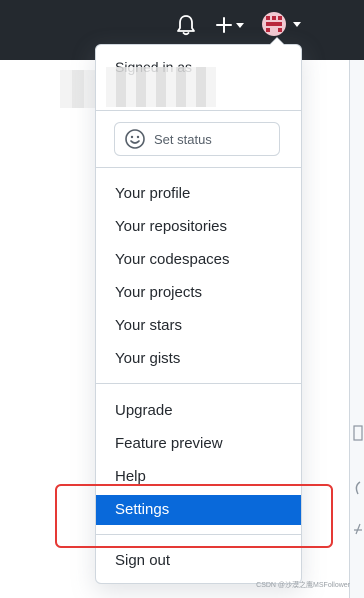  What do you see at coordinates (358, 480) in the screenshot?
I see `background-side-icons` at bounding box center [358, 480].